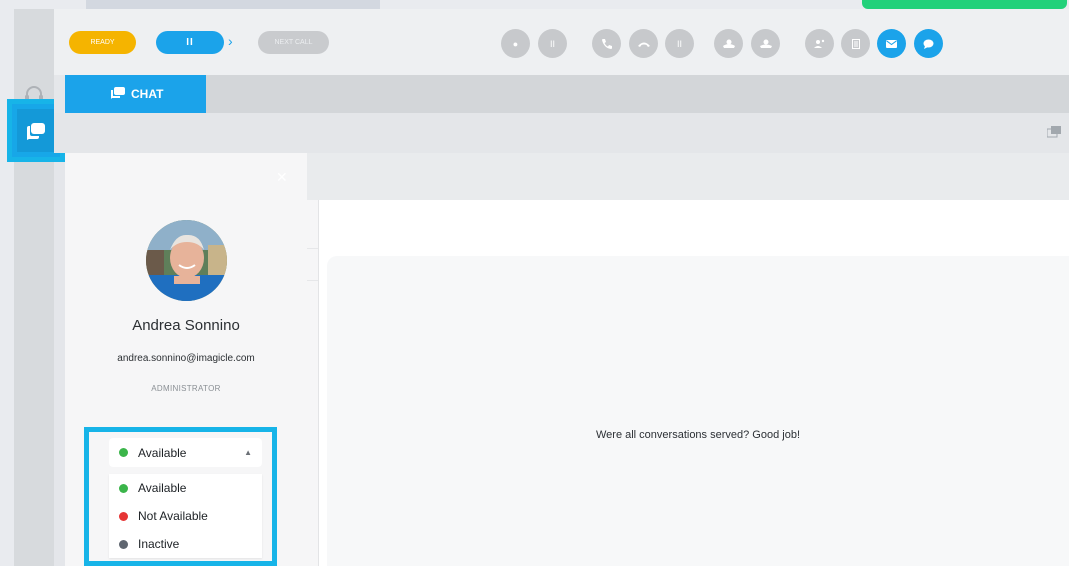 Image resolution: width=1069 pixels, height=566 pixels. What do you see at coordinates (190, 42) in the screenshot?
I see `pause-button: II` at bounding box center [190, 42].